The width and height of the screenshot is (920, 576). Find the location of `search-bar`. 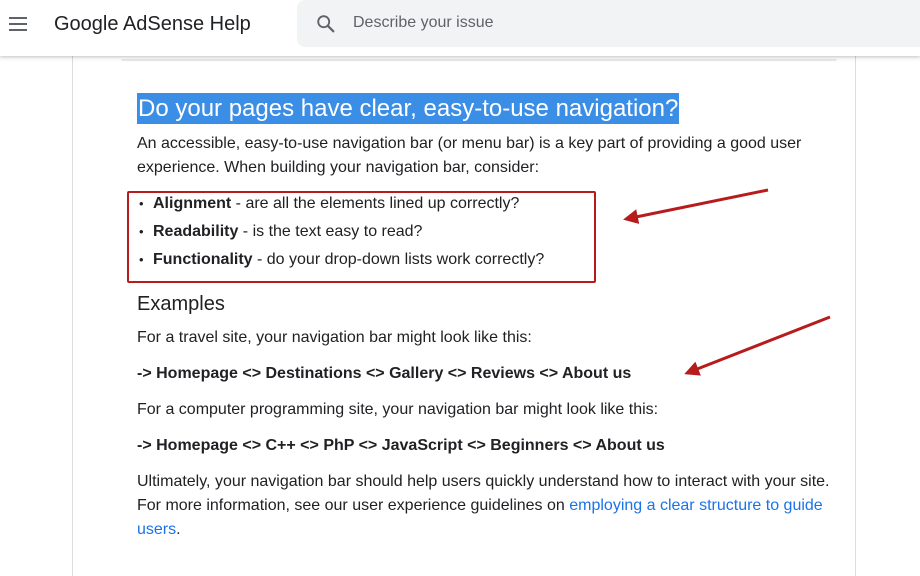

search-bar is located at coordinates (608, 23).